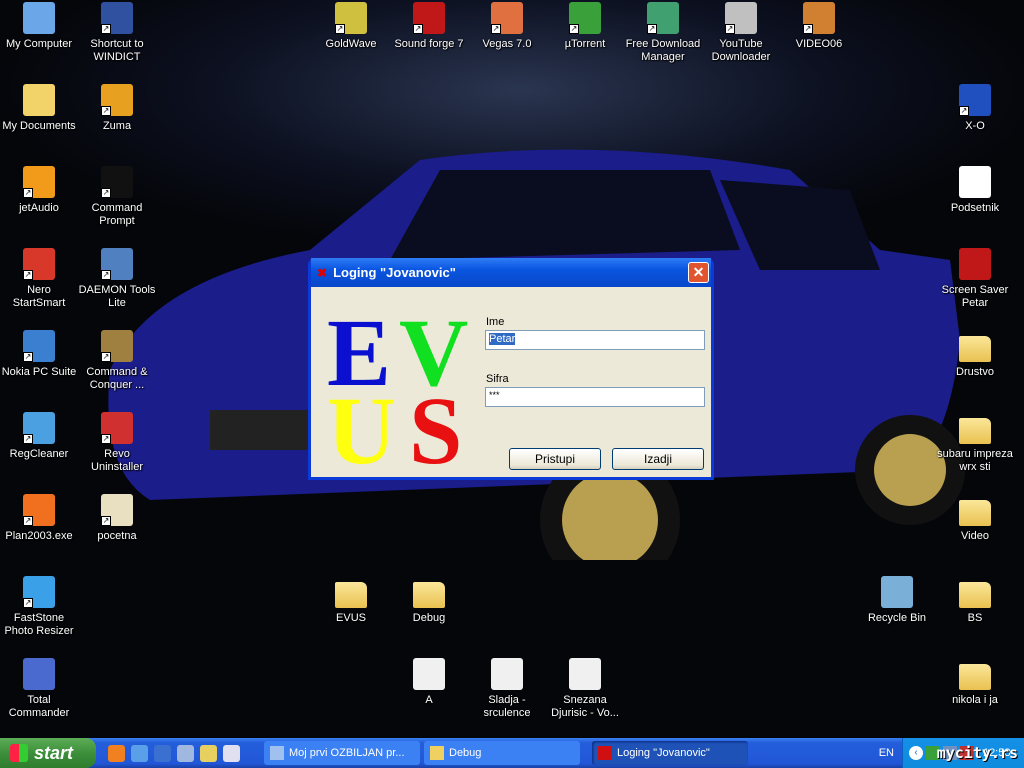 Image resolution: width=1024 pixels, height=768 pixels. I want to click on izadji-button: Izadji, so click(658, 459).